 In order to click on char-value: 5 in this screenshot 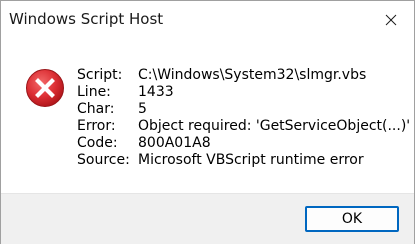, I will do `click(142, 109)`.